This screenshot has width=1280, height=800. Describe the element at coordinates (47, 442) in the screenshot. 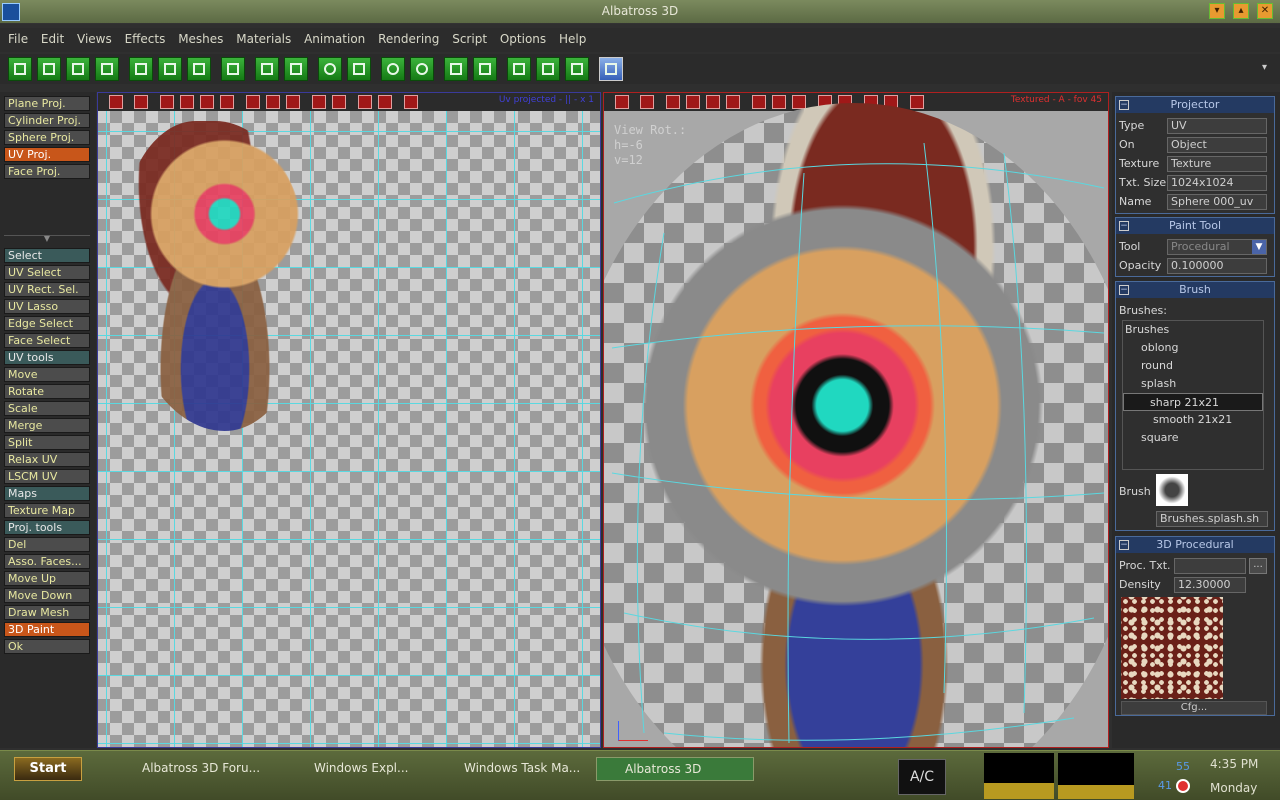

I see `split-button: Split` at that location.